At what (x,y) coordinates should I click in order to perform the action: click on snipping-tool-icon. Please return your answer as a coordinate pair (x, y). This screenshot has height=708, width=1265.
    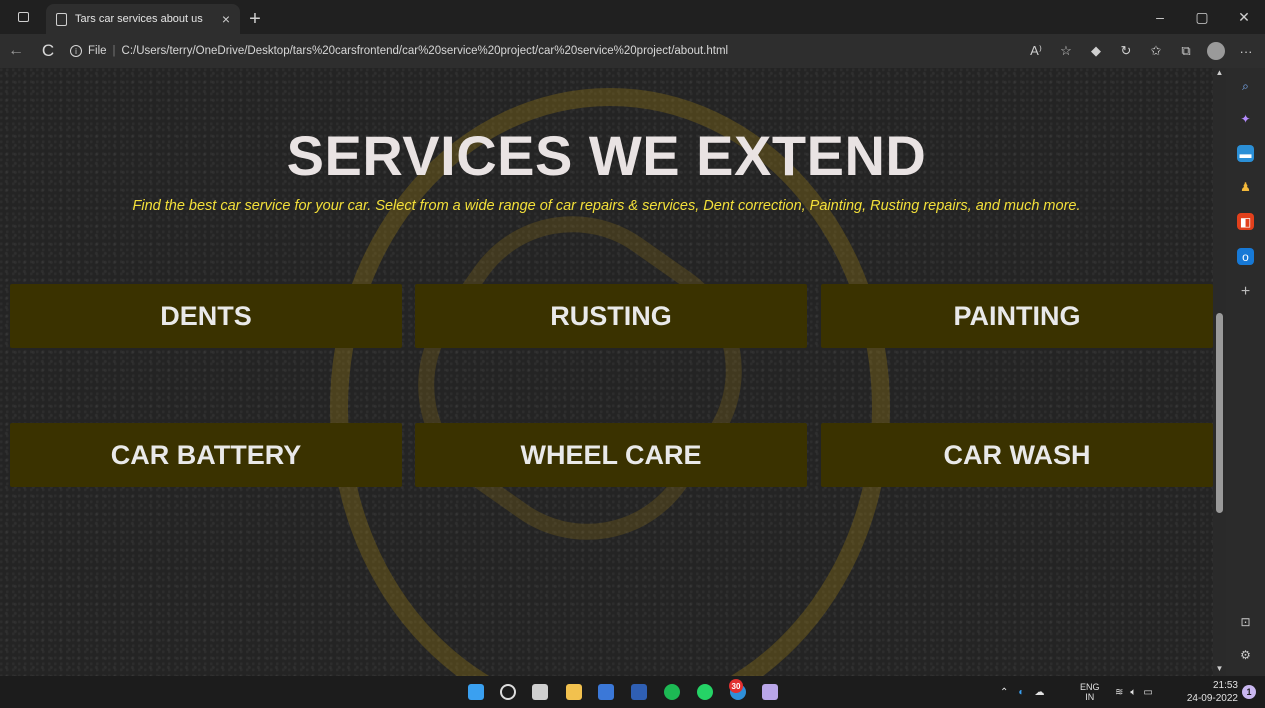
    Looking at the image, I should click on (770, 692).